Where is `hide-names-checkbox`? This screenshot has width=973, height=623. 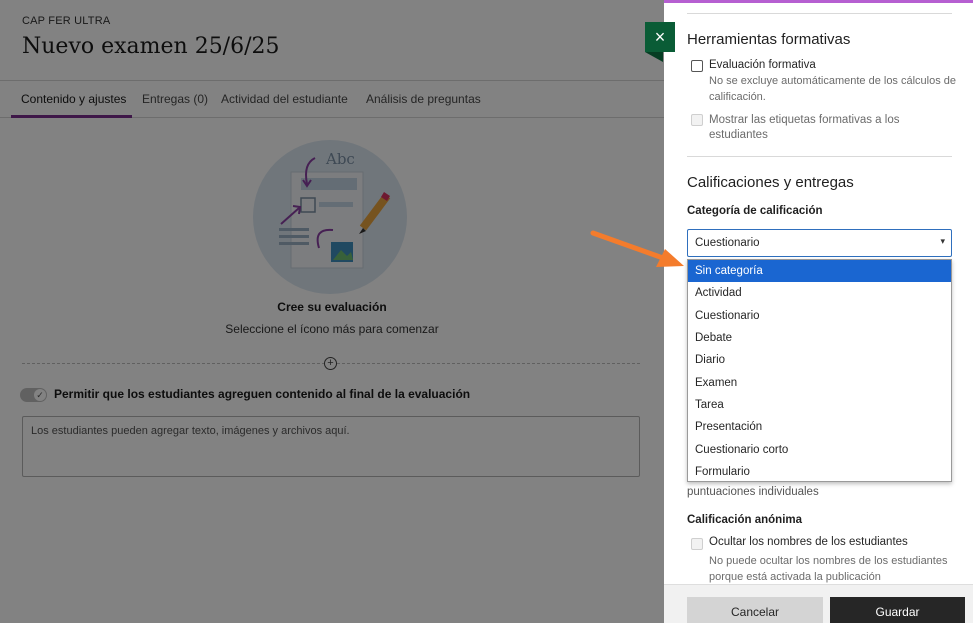
hide-names-checkbox is located at coordinates (697, 544).